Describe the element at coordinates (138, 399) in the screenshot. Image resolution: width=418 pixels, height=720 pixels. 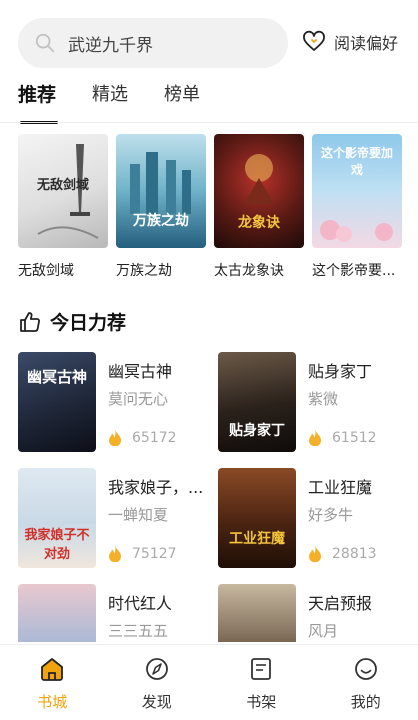
I see `book-author: 莫问无心` at that location.